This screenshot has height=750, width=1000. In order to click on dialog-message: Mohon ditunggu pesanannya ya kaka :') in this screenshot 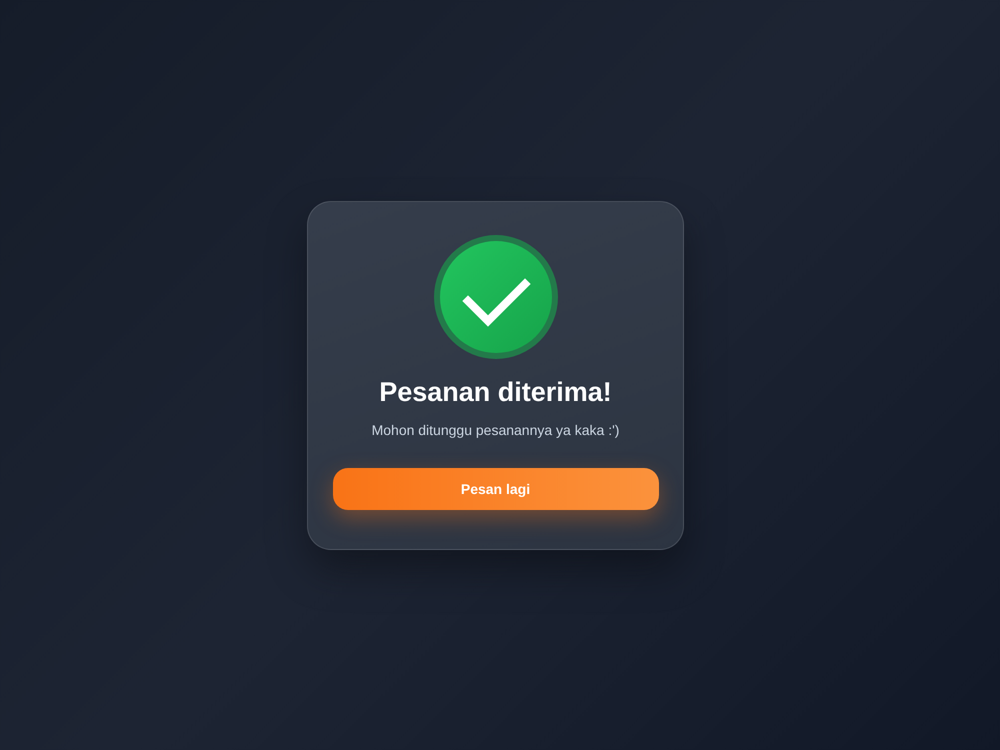, I will do `click(496, 429)`.